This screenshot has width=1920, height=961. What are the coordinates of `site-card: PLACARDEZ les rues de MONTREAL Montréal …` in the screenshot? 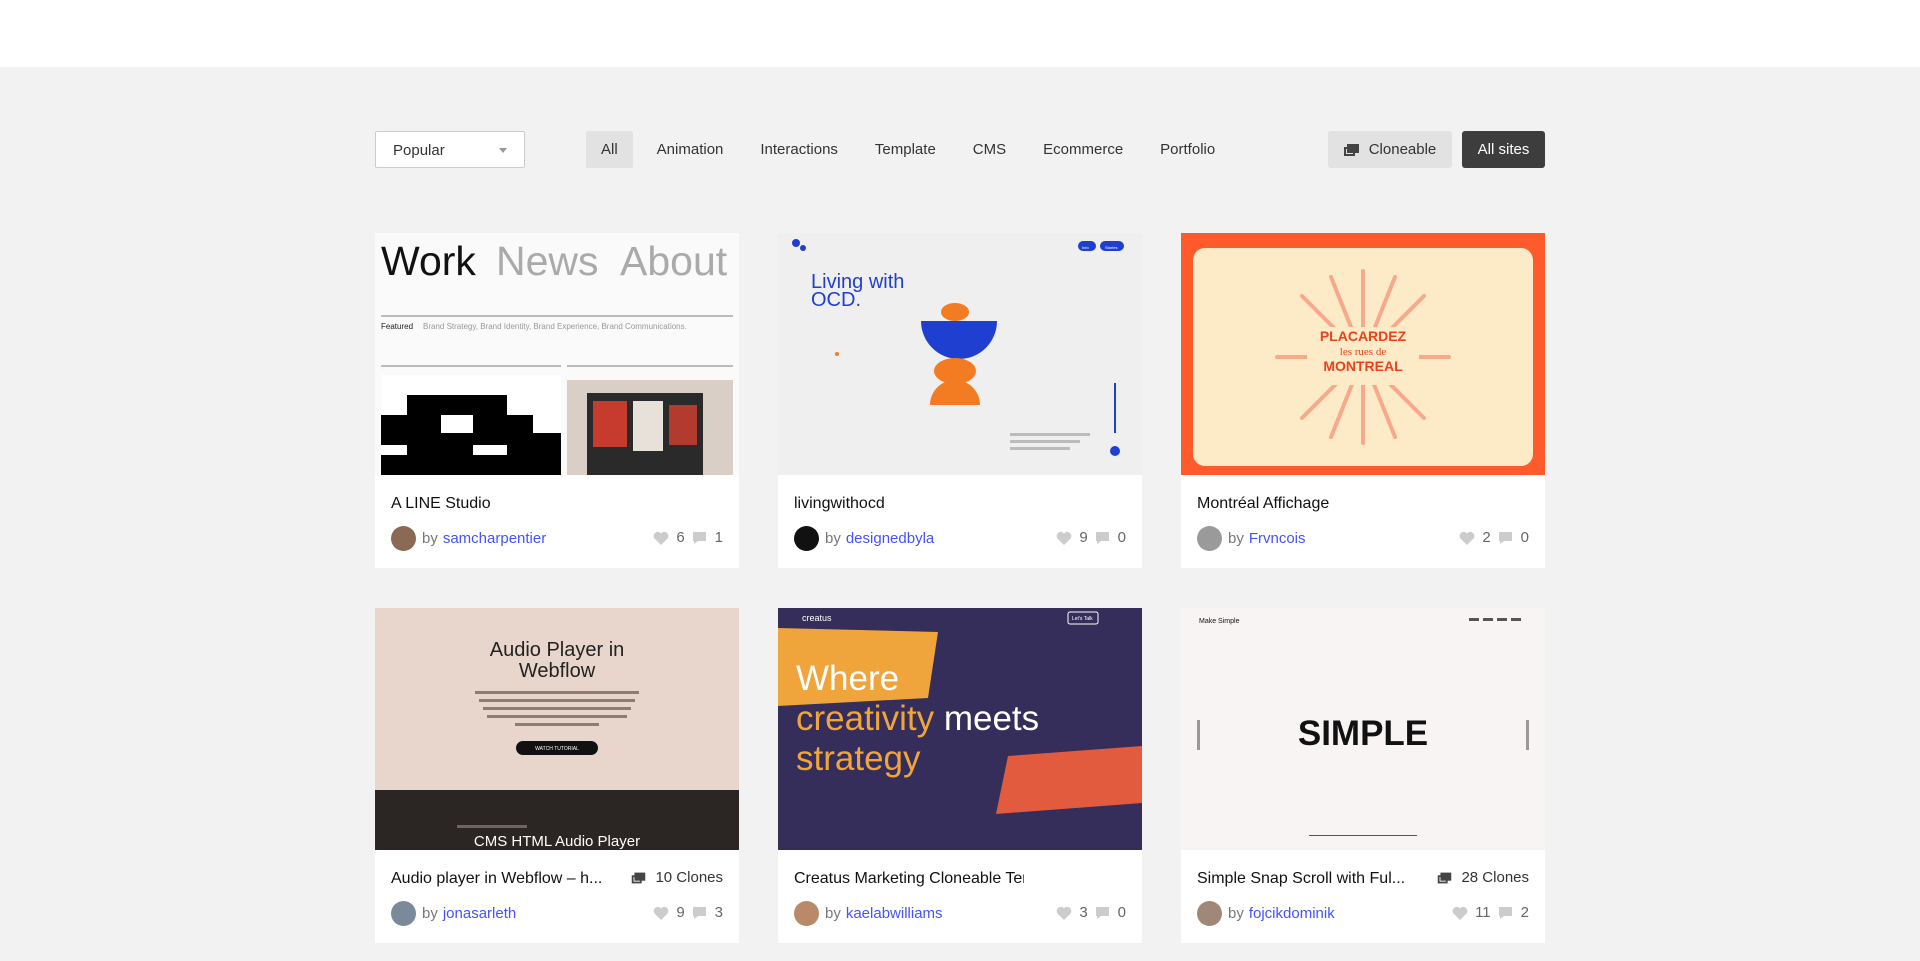 It's located at (1363, 400).